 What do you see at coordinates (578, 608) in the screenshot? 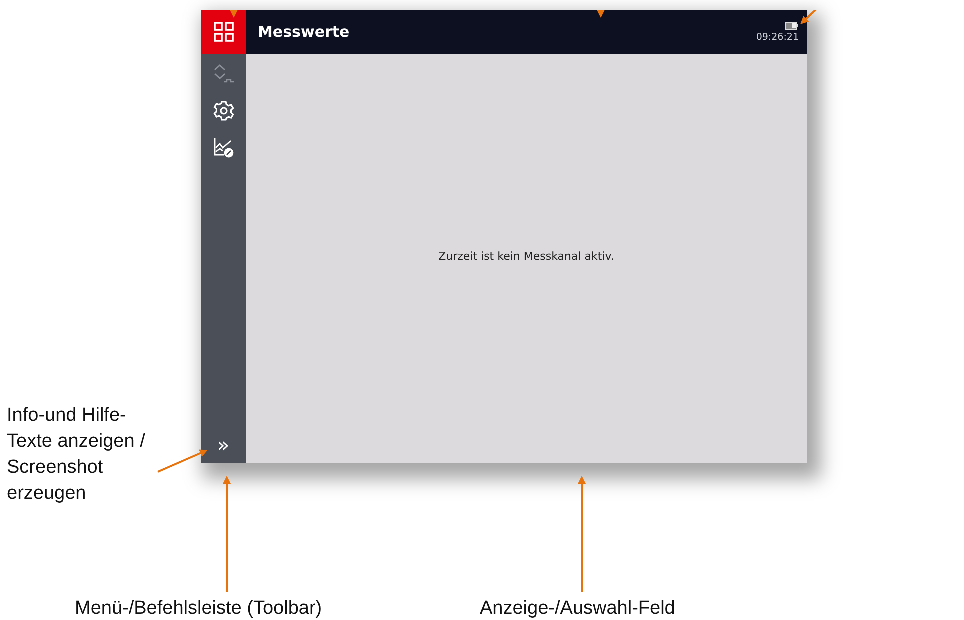
I see `callout-text: Anzeige-/Auswahl-Feld` at bounding box center [578, 608].